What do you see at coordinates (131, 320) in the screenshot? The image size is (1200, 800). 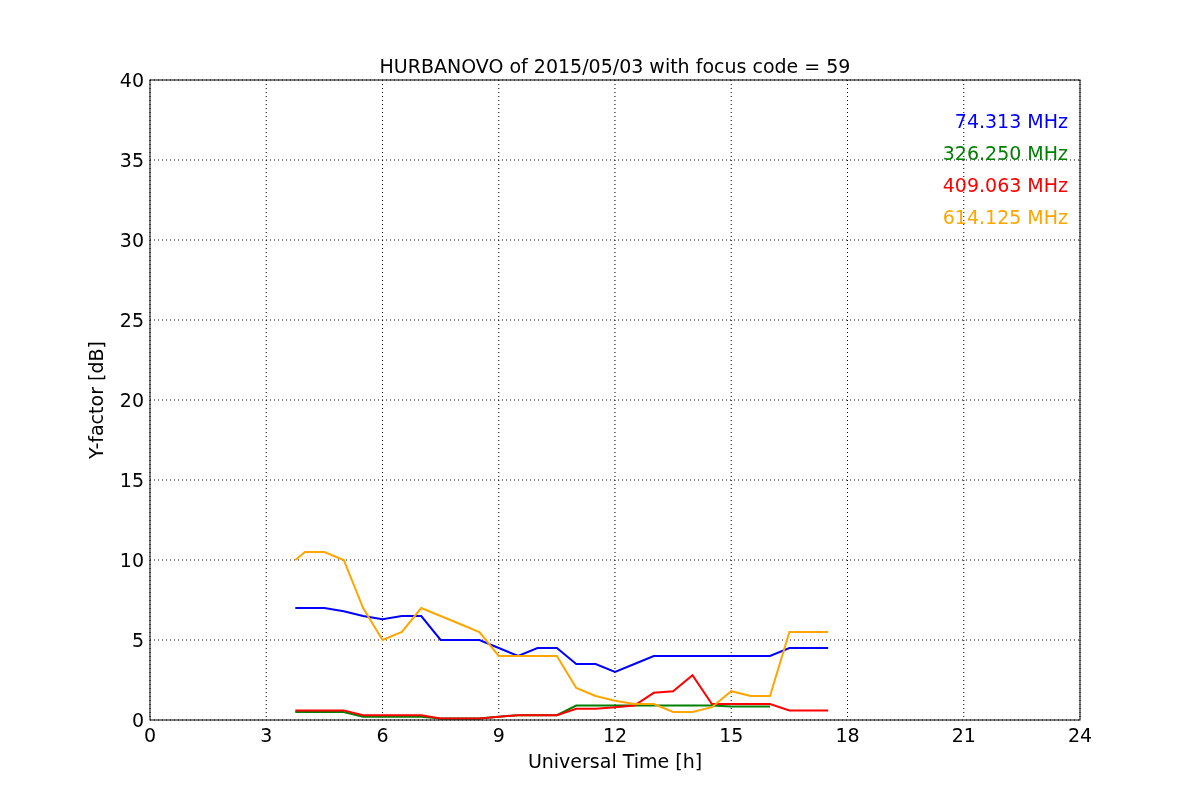 I see `y-tick-label: 25` at bounding box center [131, 320].